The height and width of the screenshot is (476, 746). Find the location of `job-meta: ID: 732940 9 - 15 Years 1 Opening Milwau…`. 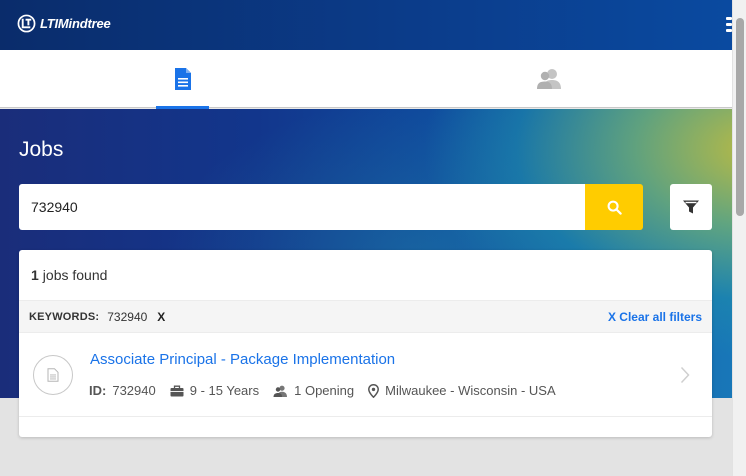

job-meta: ID: 732940 9 - 15 Years 1 Opening Milwau… is located at coordinates (329, 390).